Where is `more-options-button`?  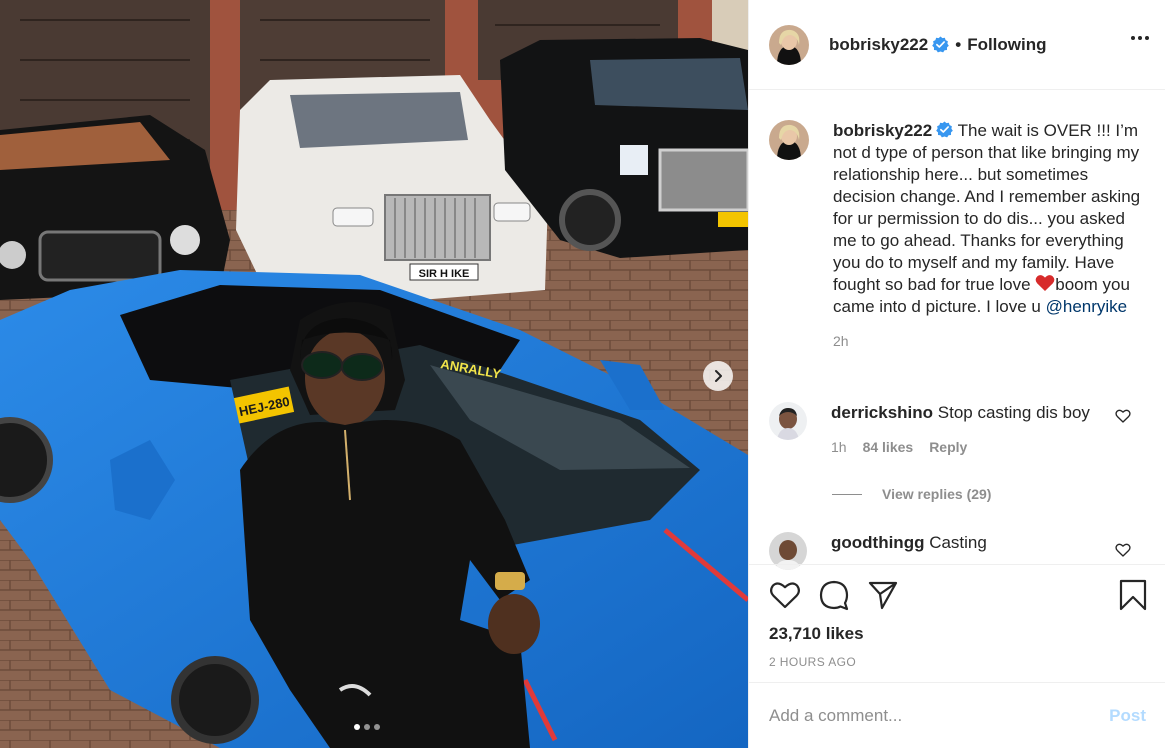
more-options-button is located at coordinates (1140, 38).